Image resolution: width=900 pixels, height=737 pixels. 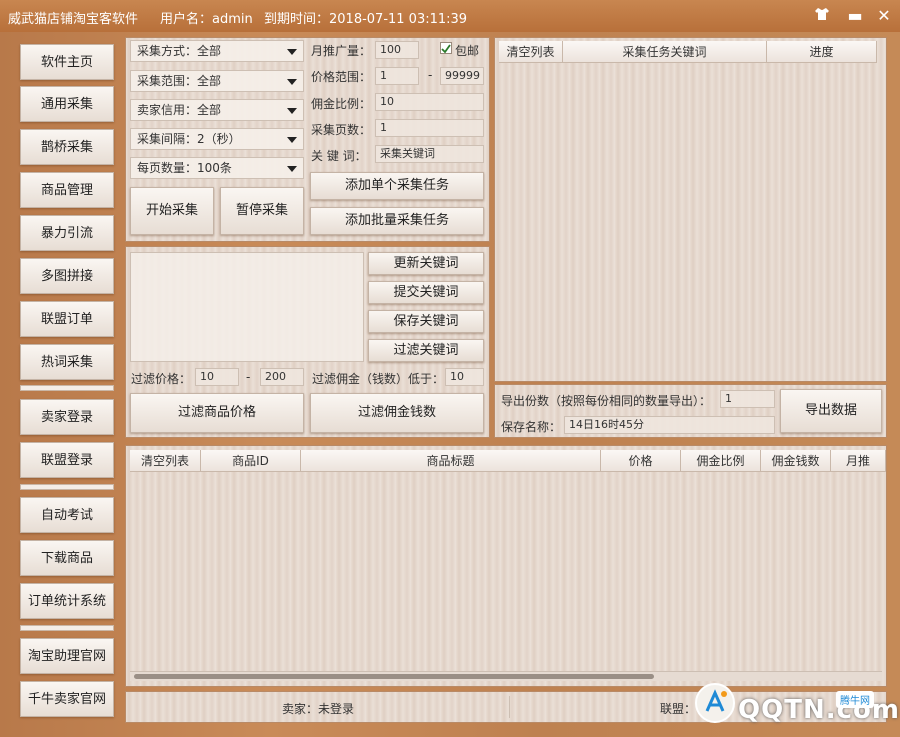 What do you see at coordinates (67, 601) in the screenshot?
I see `sidebar-item-order-stats: 订单统计系统` at bounding box center [67, 601].